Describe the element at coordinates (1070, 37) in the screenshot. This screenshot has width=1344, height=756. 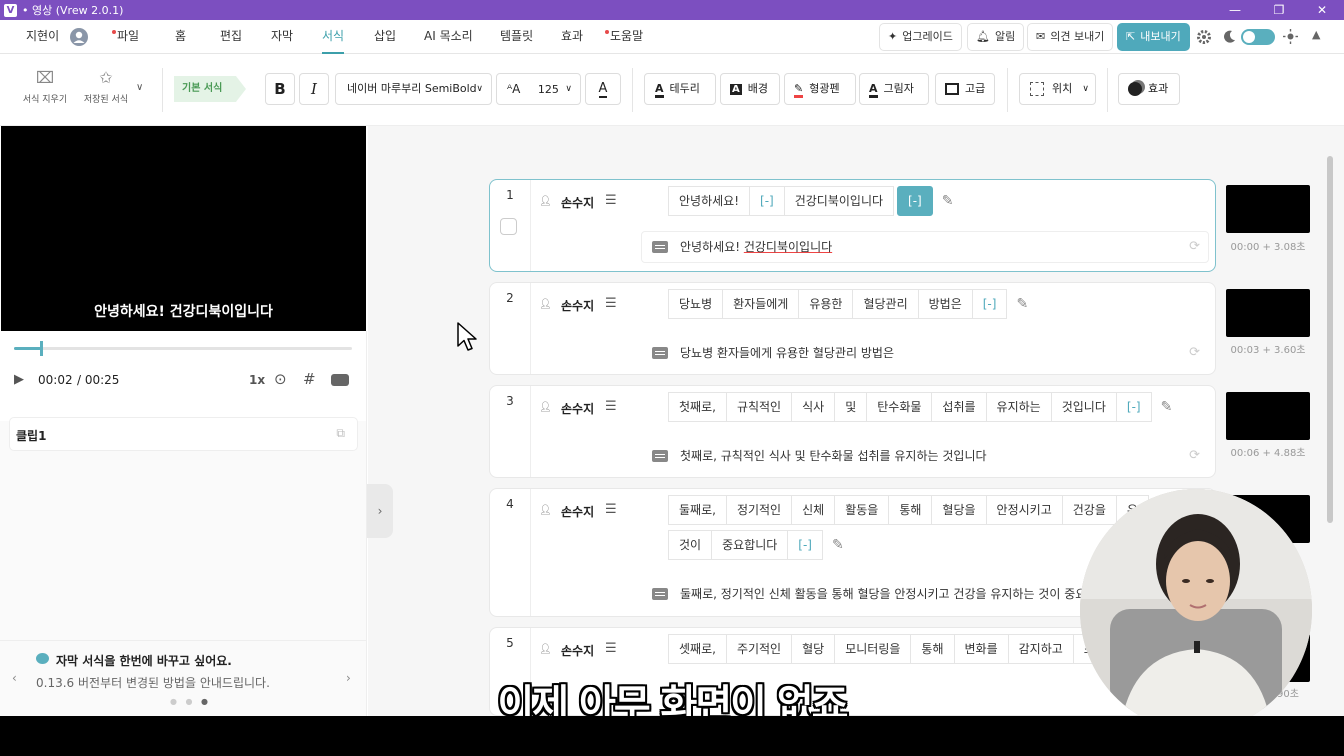
I see `feedback-button: ✉ 의견 보내기` at that location.